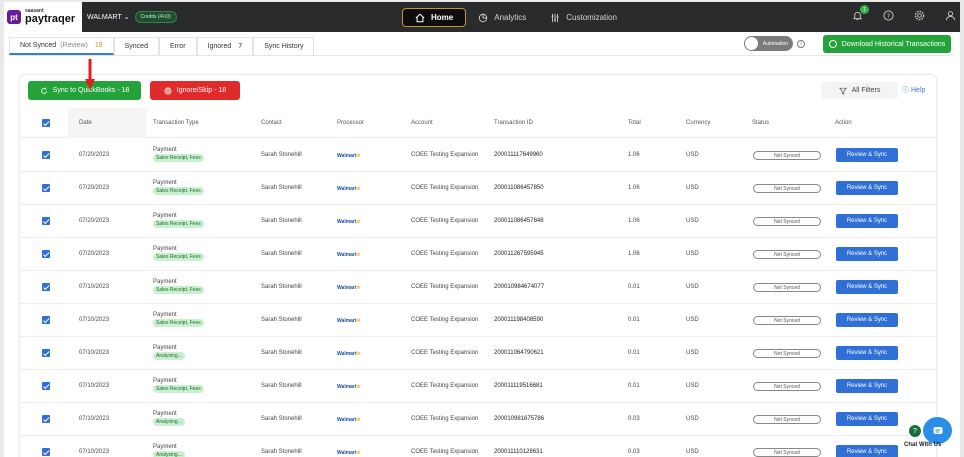 This screenshot has height=457, width=964. Describe the element at coordinates (104, 17) in the screenshot. I see `company-name: WALMART` at that location.